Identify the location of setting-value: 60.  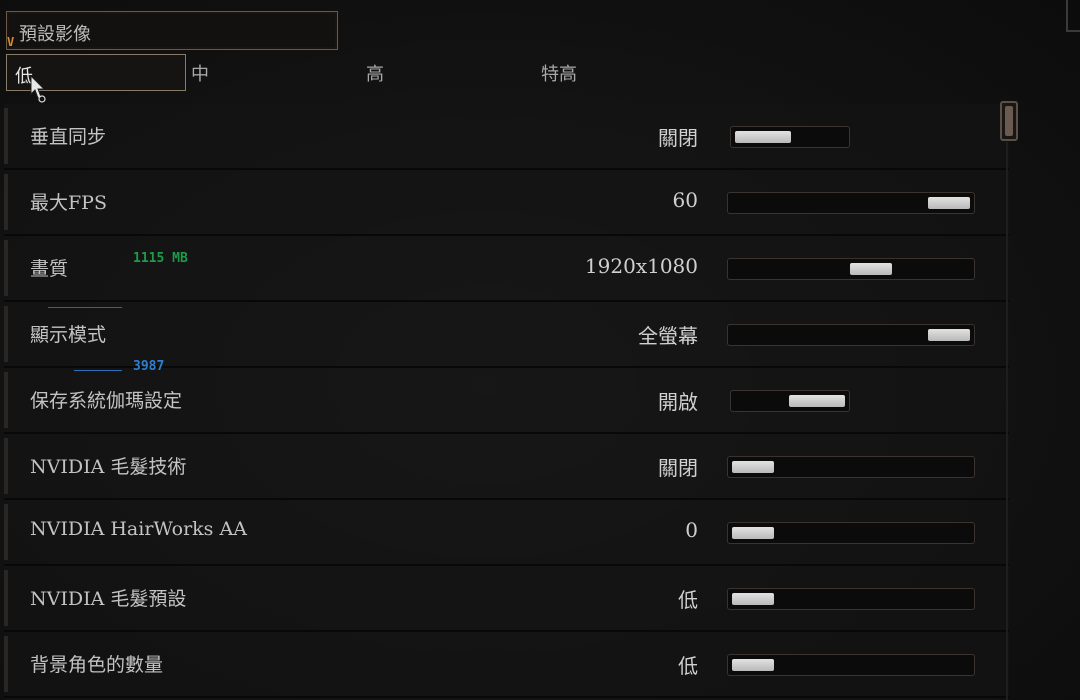
(685, 200).